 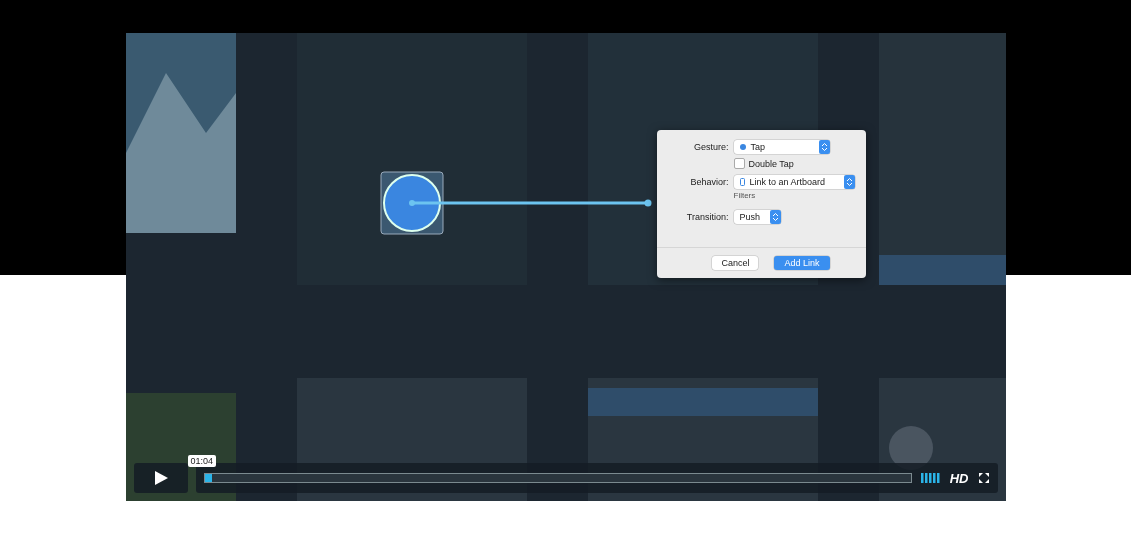 I want to click on phone-icon, so click(x=742, y=182).